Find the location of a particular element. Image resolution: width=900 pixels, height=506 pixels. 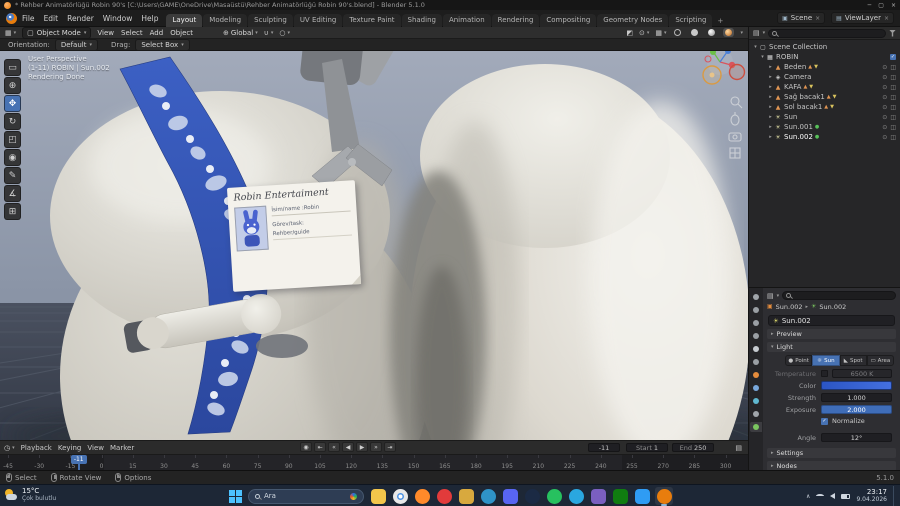

properties-tab-output is located at coordinates (756, 323).